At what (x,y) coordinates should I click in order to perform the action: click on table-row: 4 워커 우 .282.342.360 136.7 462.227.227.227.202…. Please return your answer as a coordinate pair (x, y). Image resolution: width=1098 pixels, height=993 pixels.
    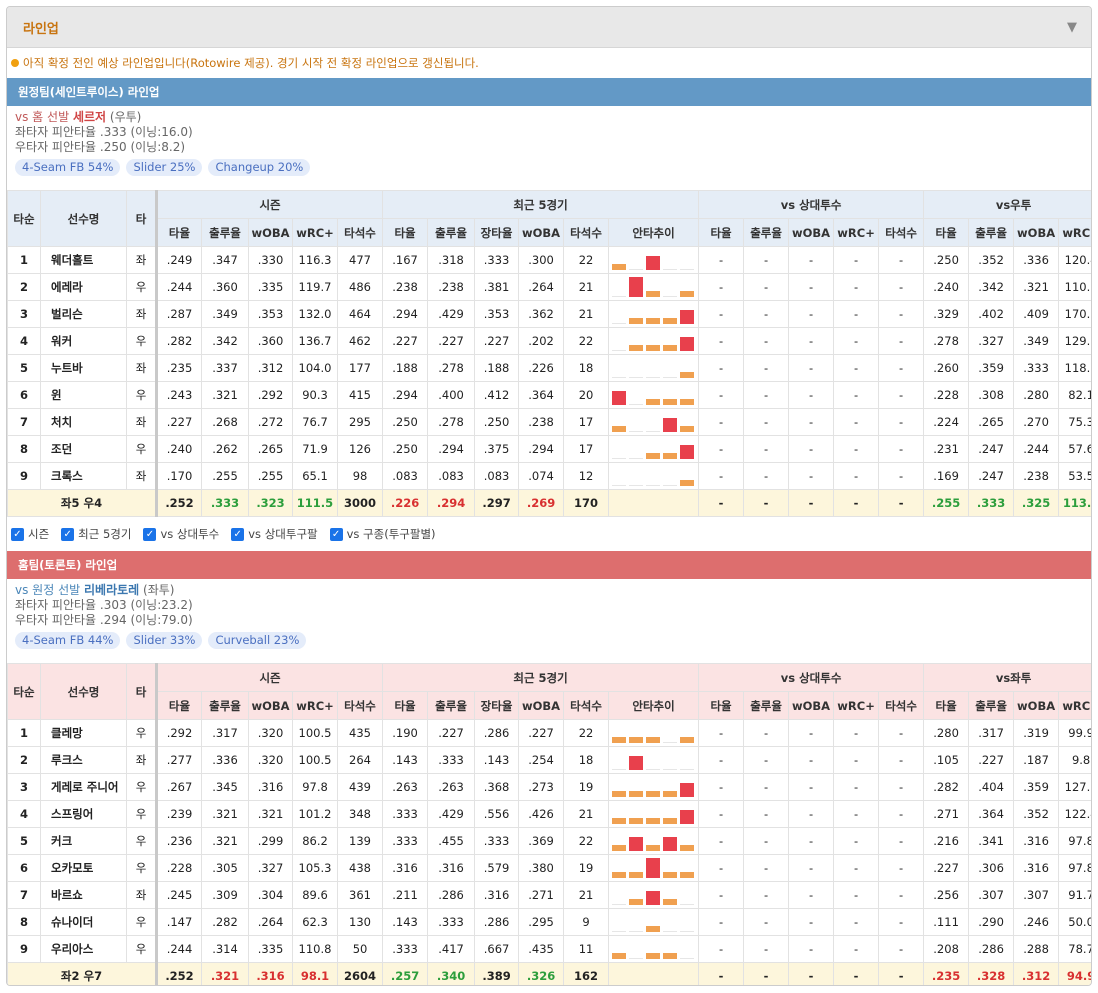
    Looking at the image, I should click on (549, 341).